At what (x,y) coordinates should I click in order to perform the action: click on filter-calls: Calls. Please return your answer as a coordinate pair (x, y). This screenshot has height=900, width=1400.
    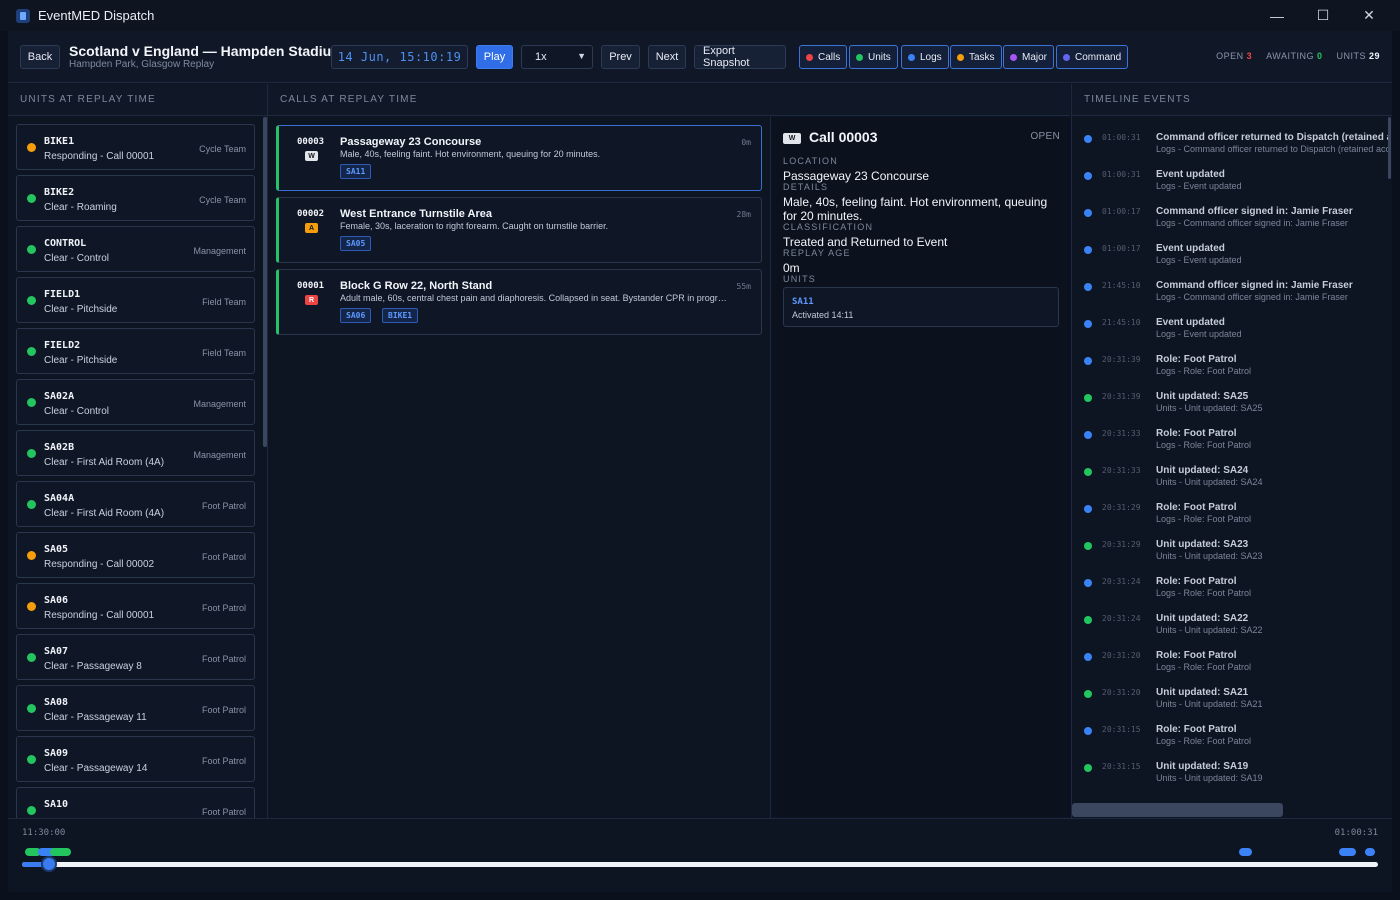
    Looking at the image, I should click on (823, 57).